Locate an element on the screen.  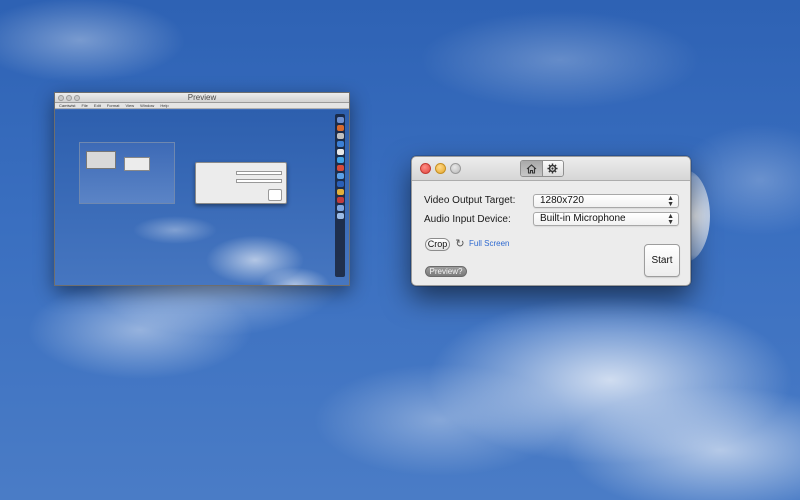
video-output-value: 1280x720 is located at coordinates (562, 200).